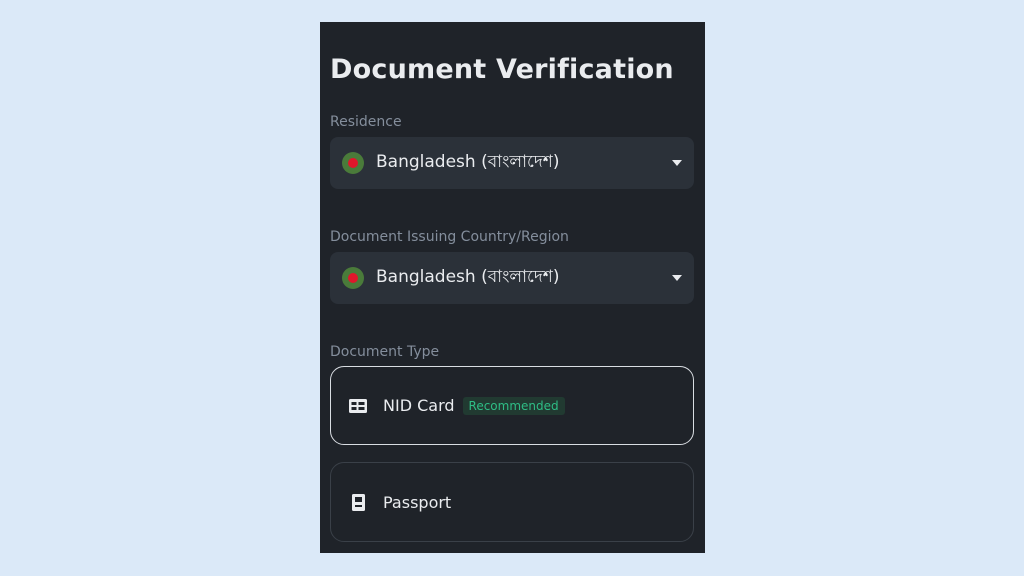  I want to click on residence-label: Residence, so click(366, 122).